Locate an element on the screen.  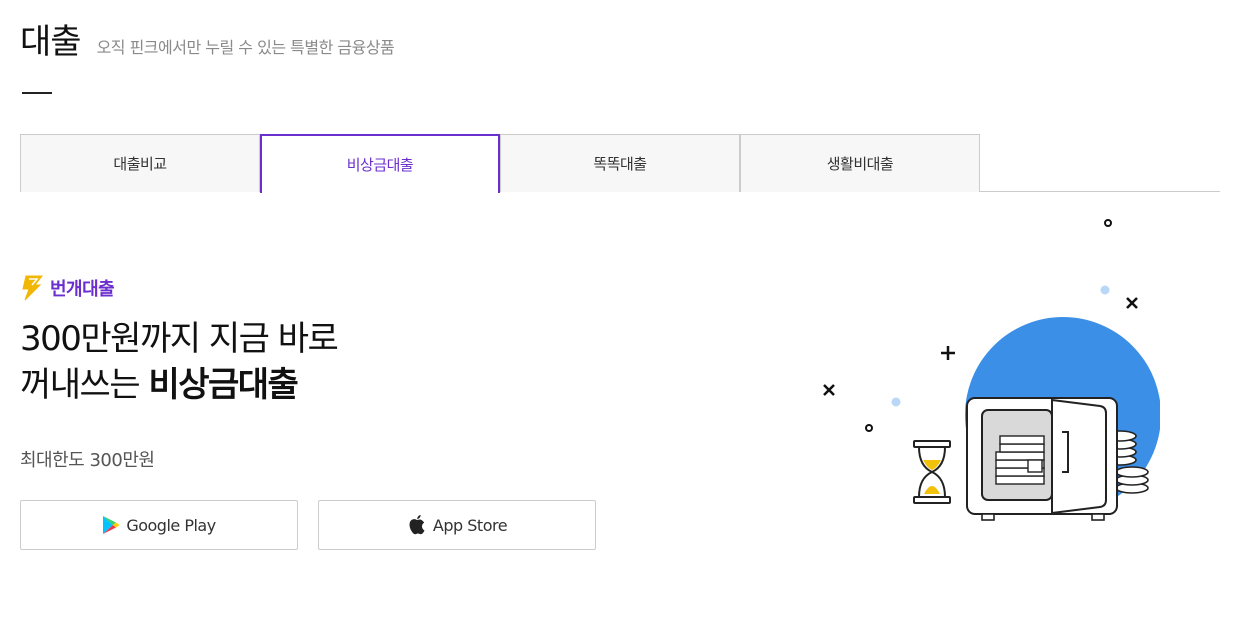
headline-line-2-strong: 비상금대출 is located at coordinates (223, 385).